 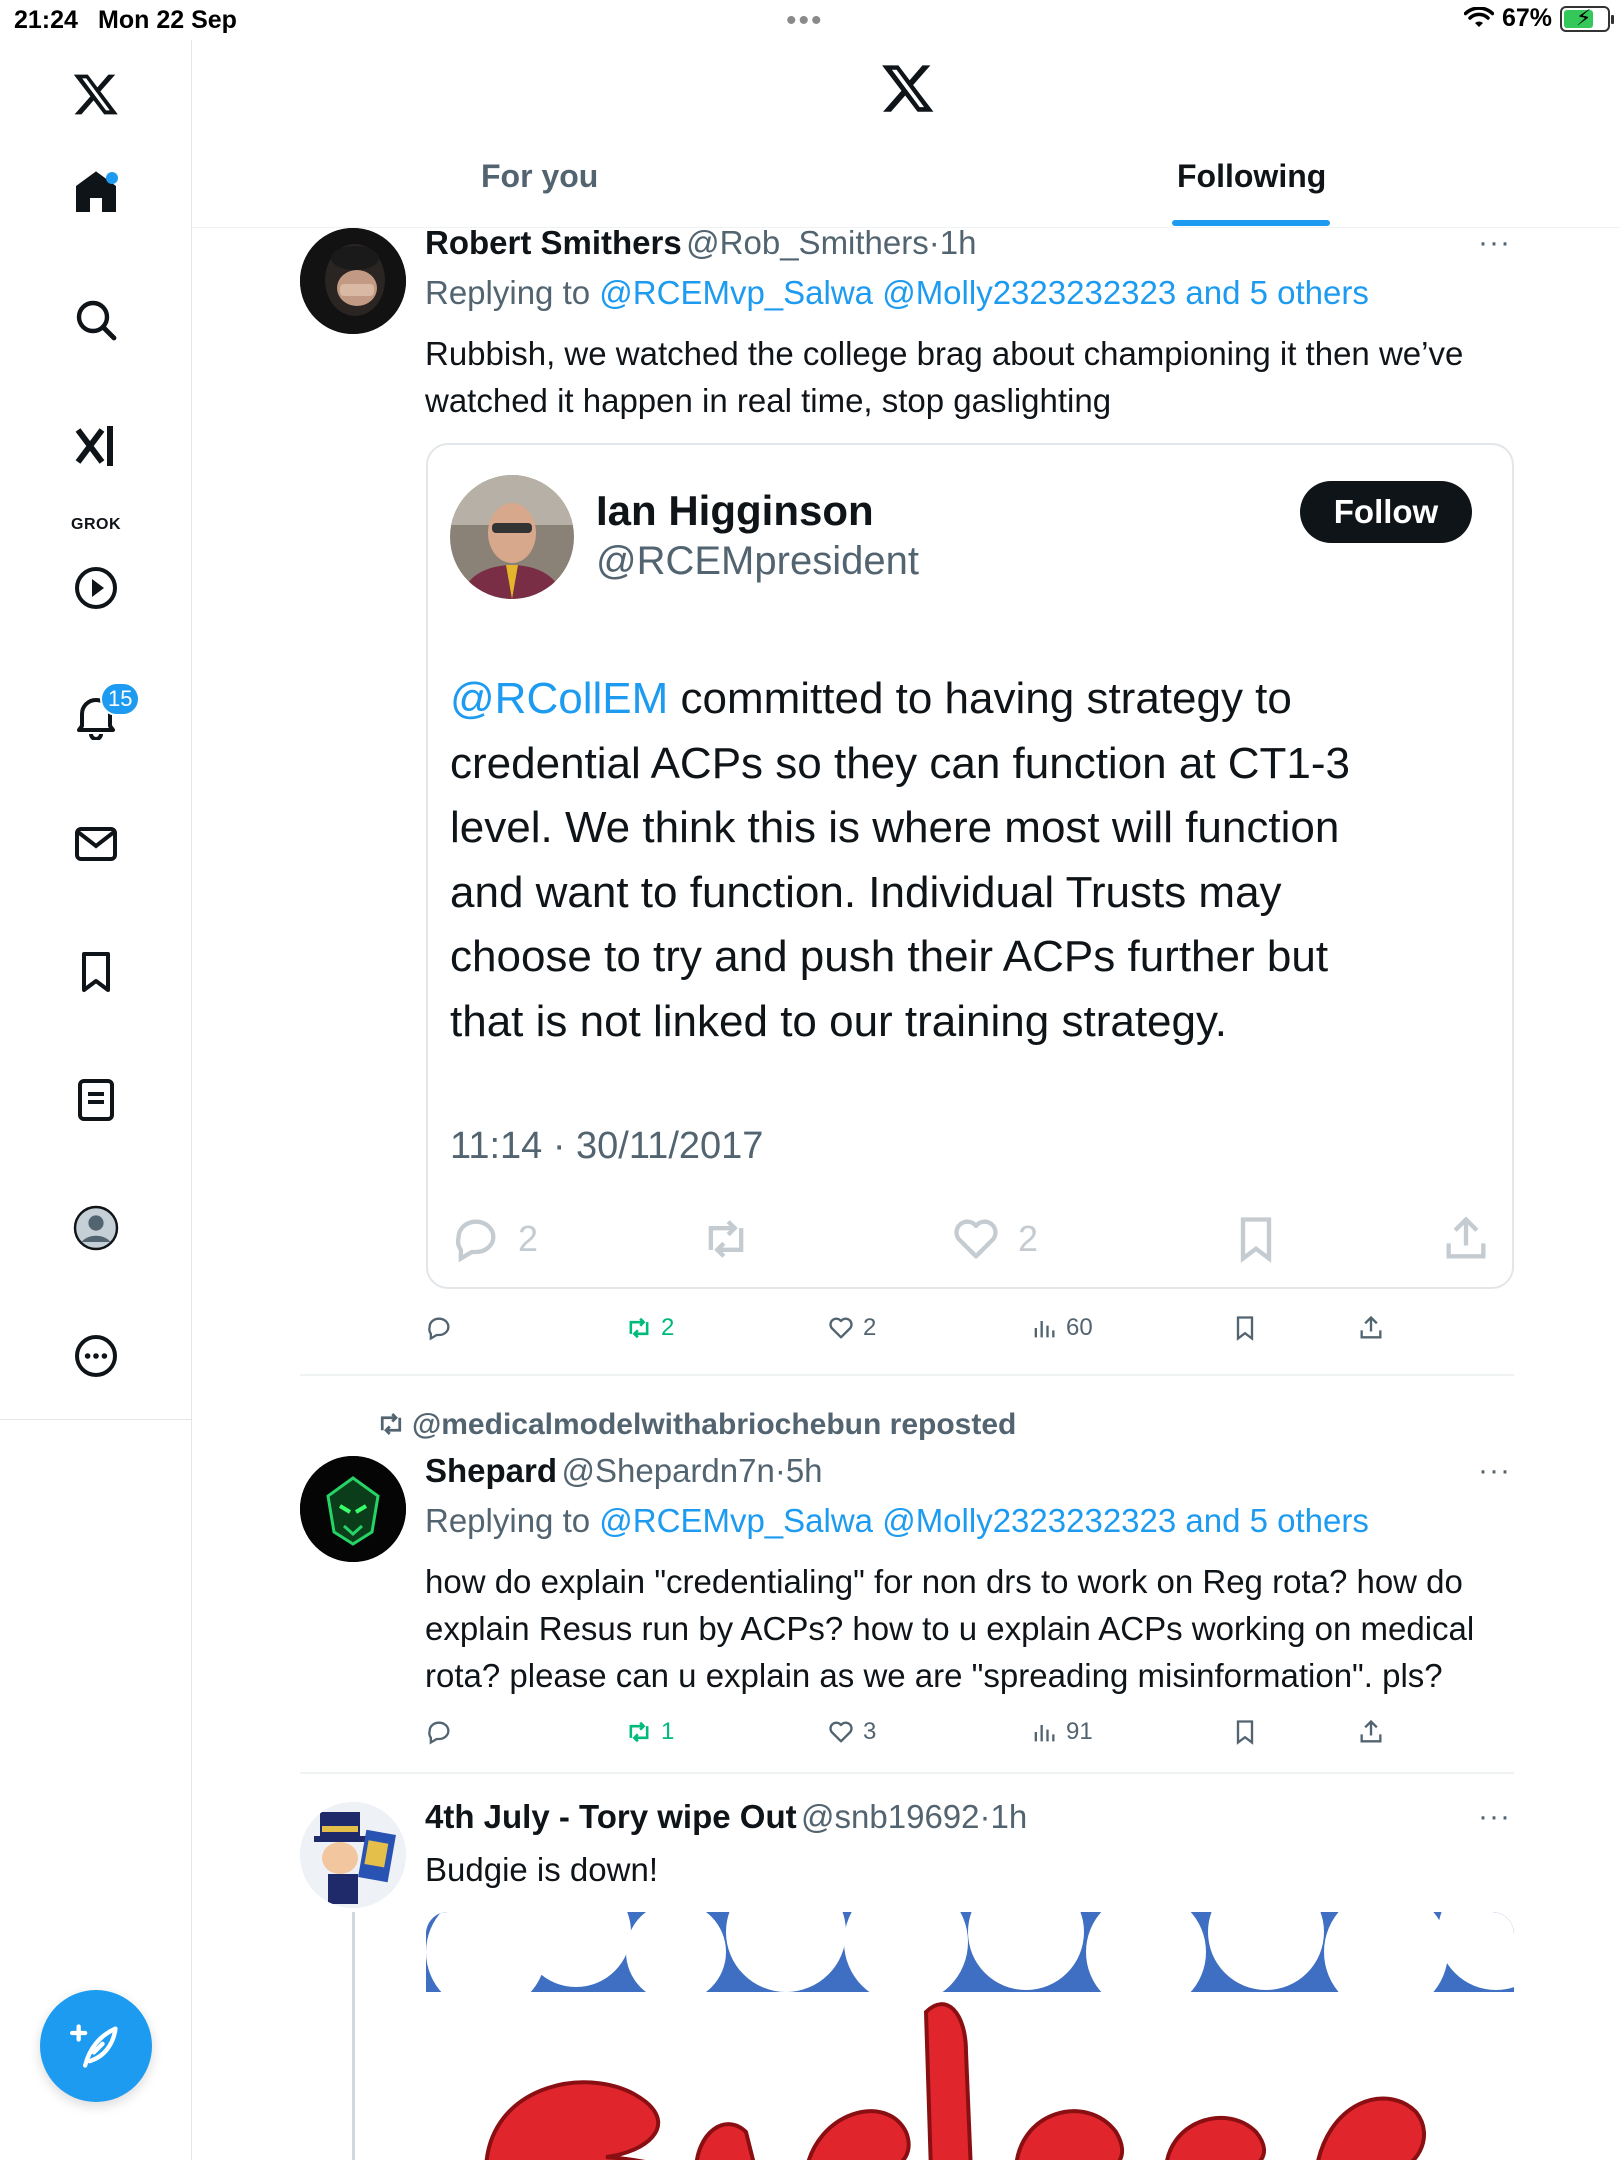 What do you see at coordinates (1079, 1731) in the screenshot?
I see `view-count: 91` at bounding box center [1079, 1731].